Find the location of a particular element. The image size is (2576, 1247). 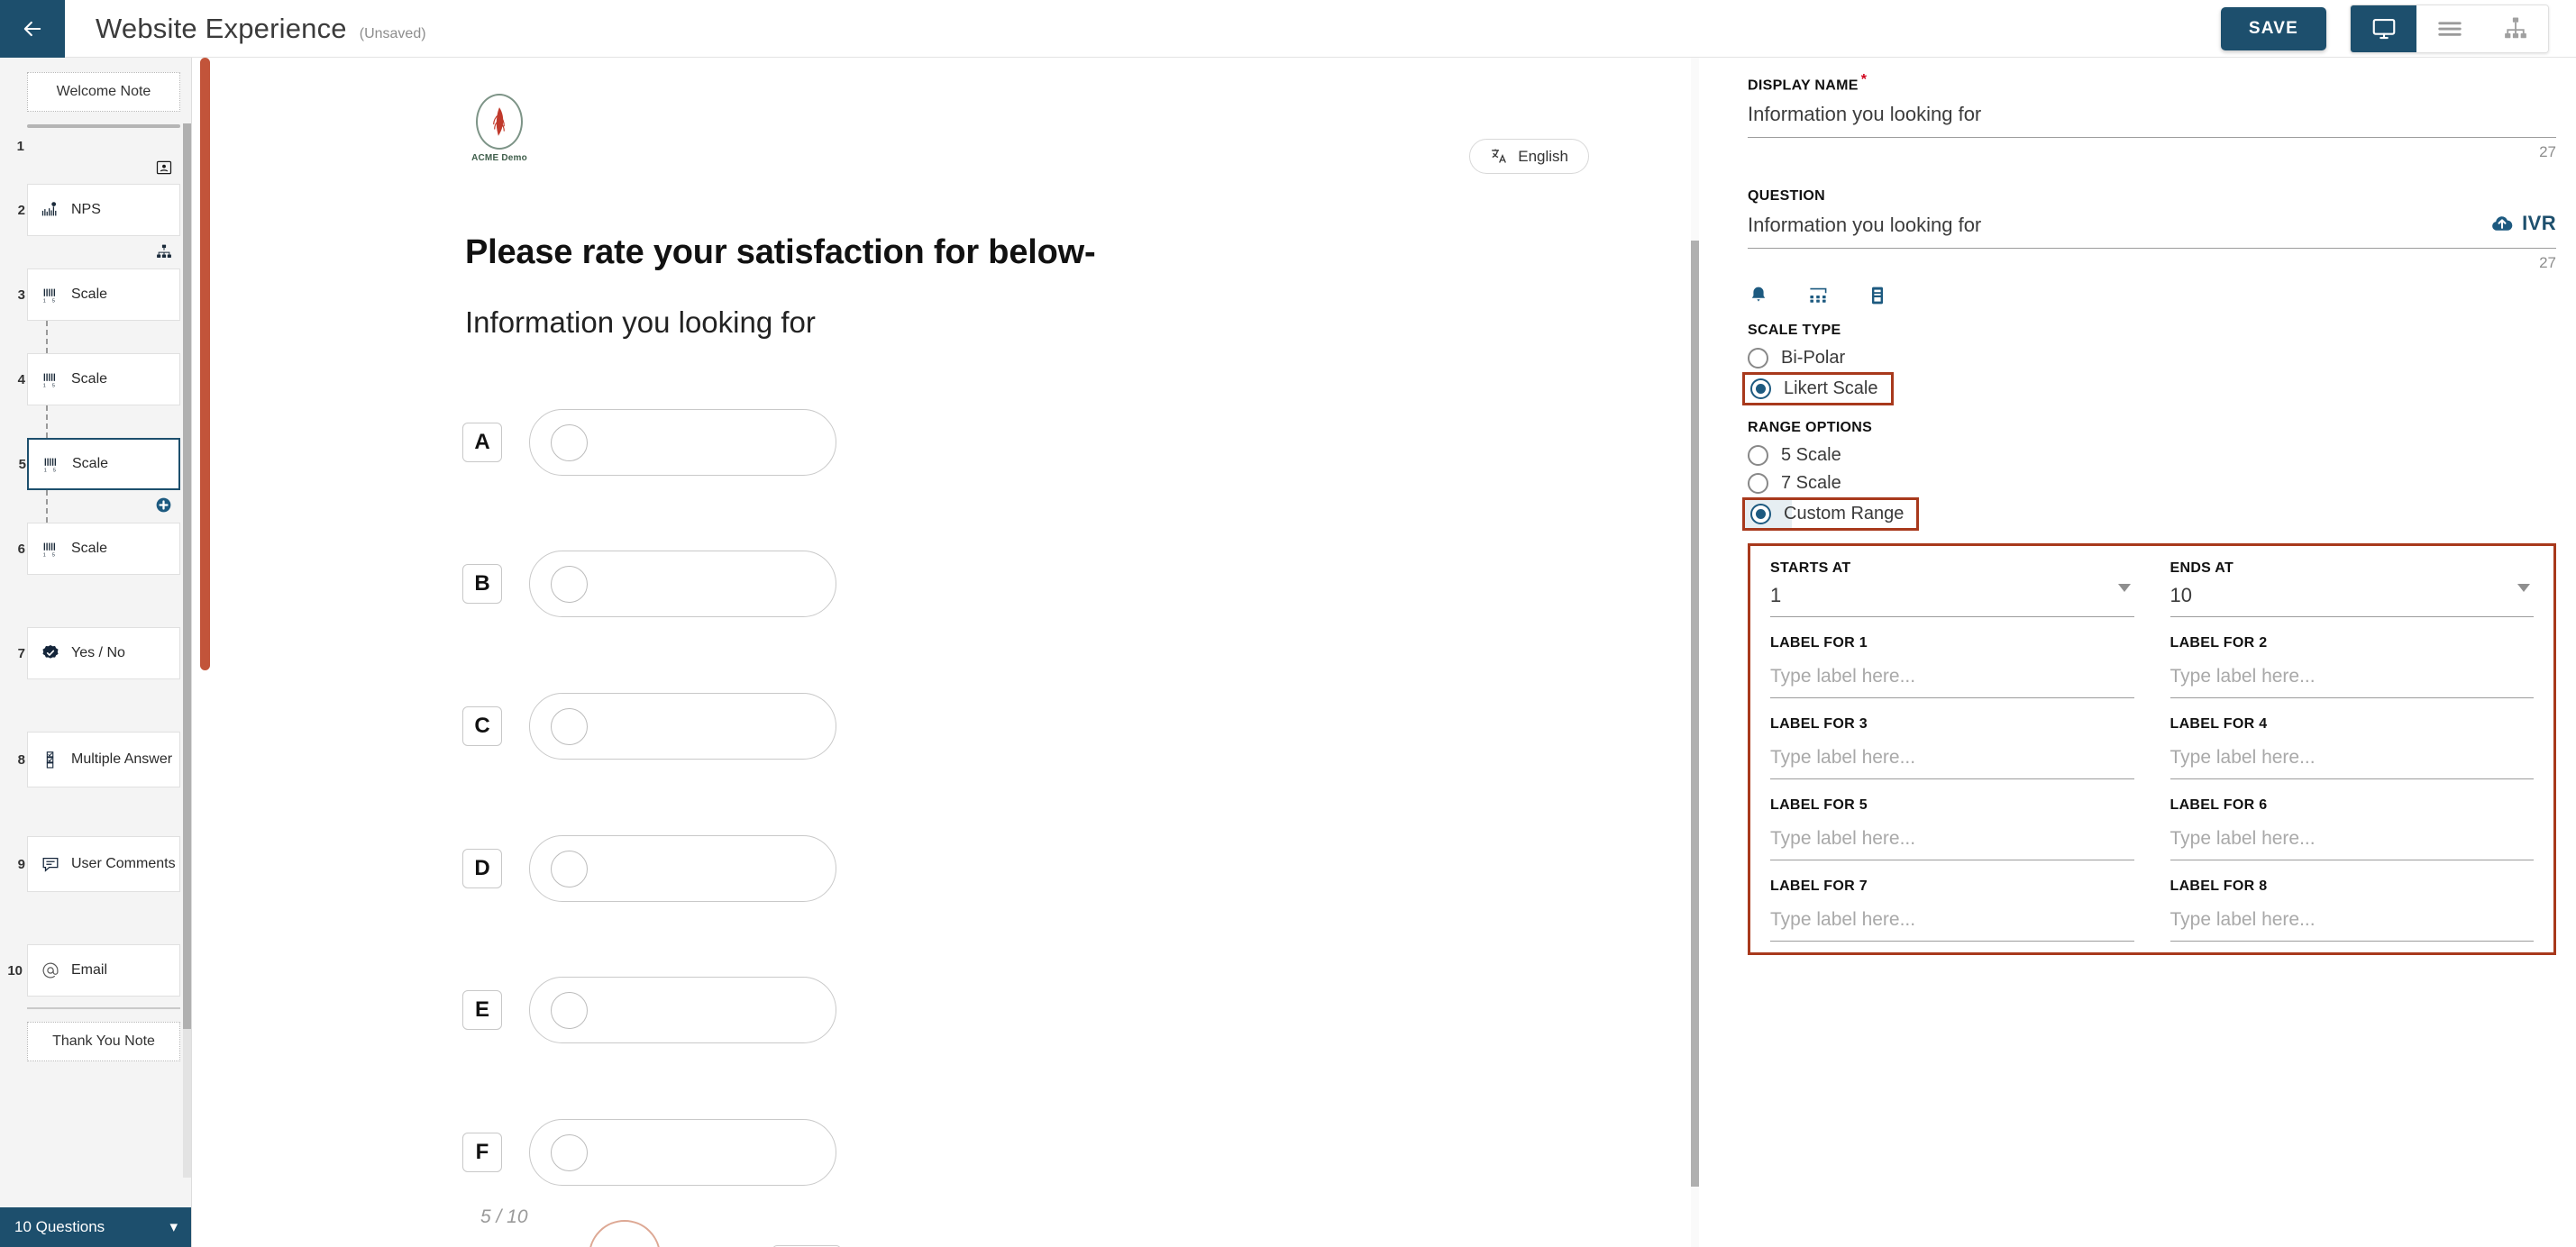

label-for-7-input is located at coordinates (1952, 920).